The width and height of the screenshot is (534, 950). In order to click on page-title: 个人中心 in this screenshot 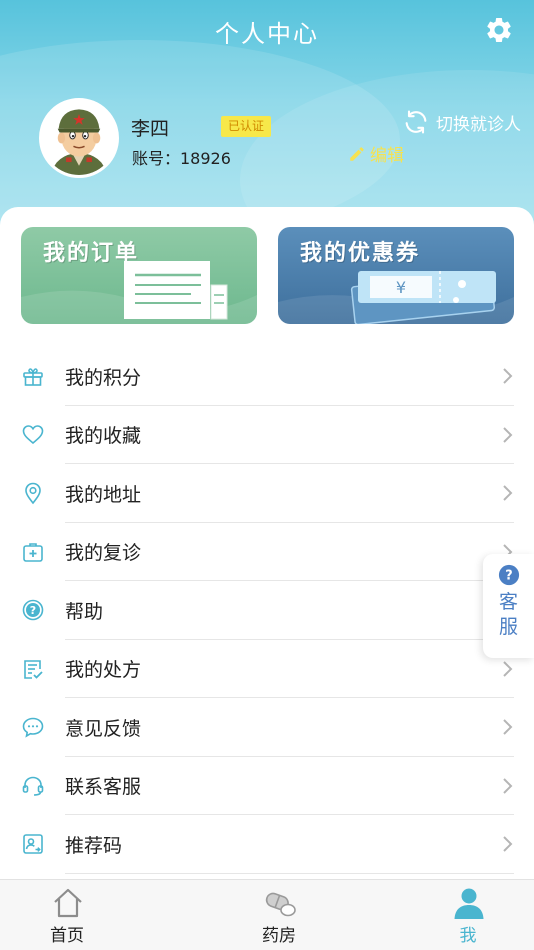, I will do `click(267, 34)`.